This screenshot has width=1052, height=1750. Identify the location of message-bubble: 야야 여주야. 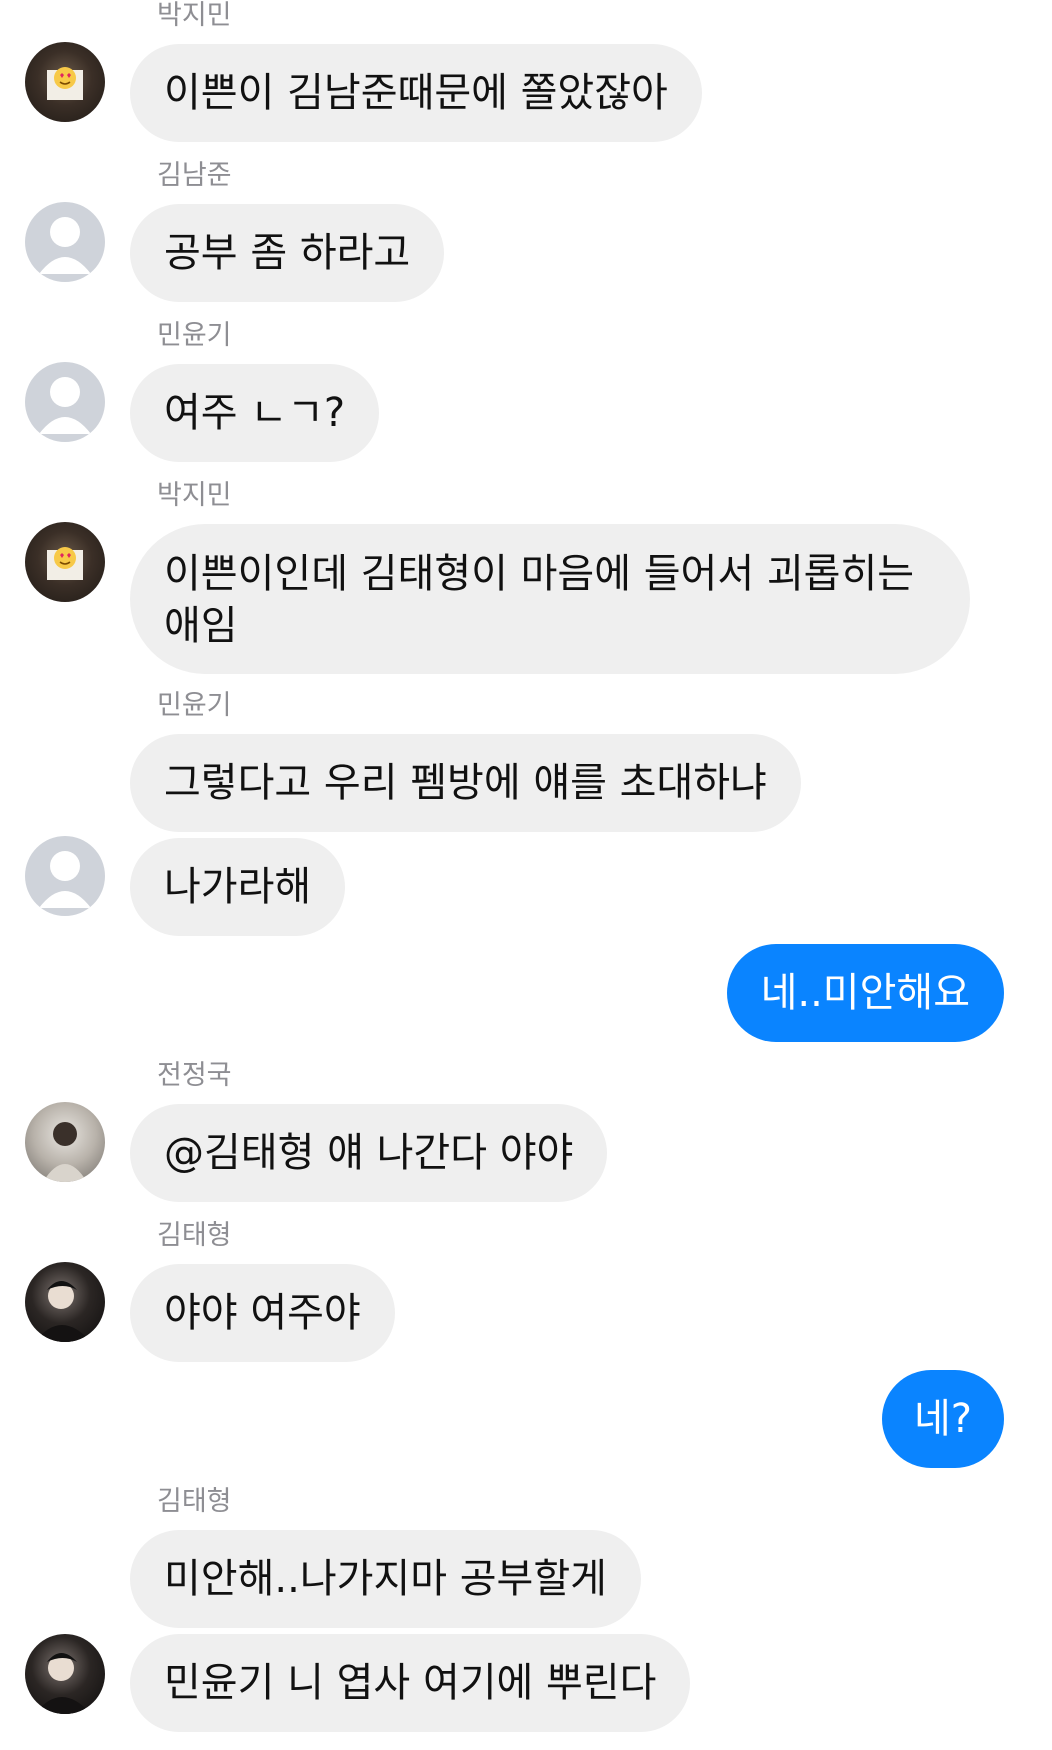
(262, 1313).